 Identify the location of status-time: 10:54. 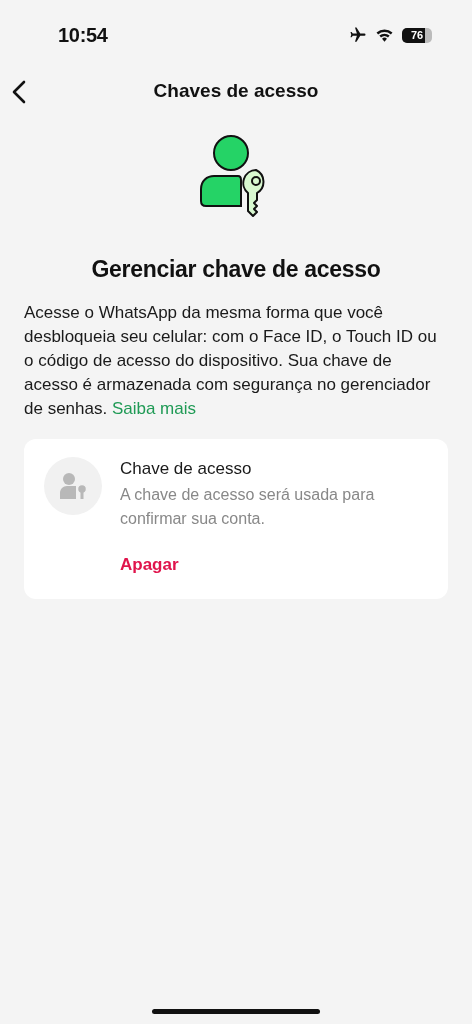
(83, 35).